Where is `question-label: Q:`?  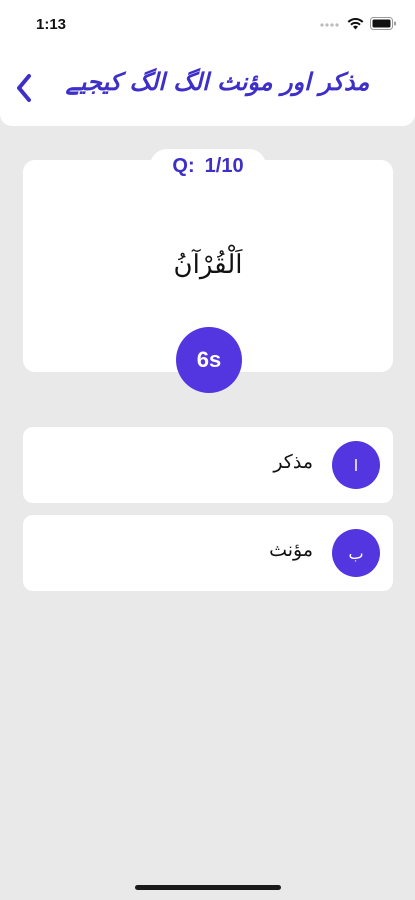 question-label: Q: is located at coordinates (183, 165).